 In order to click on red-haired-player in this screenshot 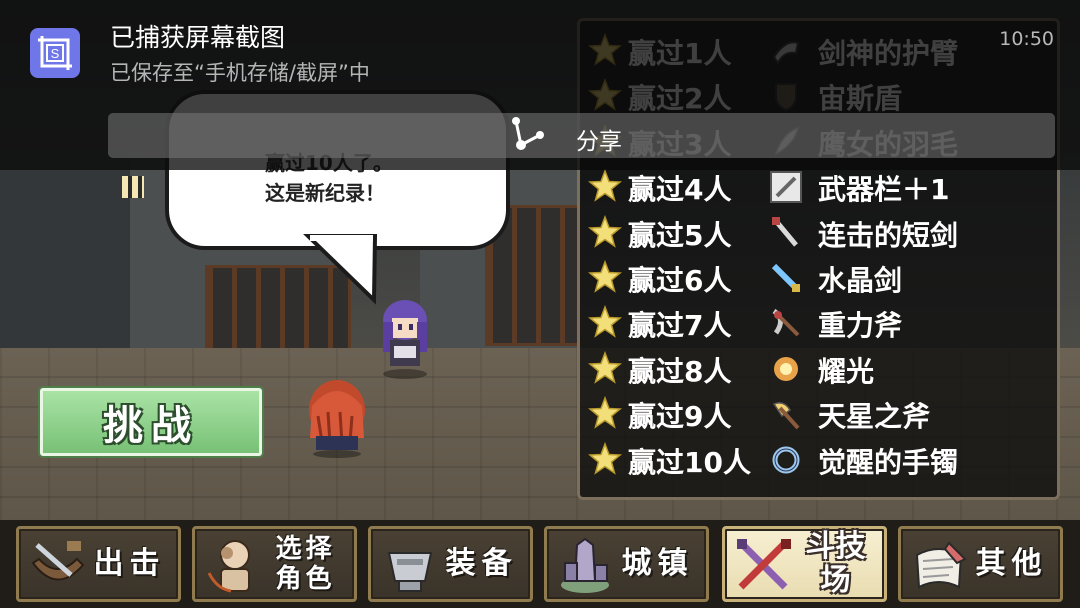, I will do `click(337, 419)`.